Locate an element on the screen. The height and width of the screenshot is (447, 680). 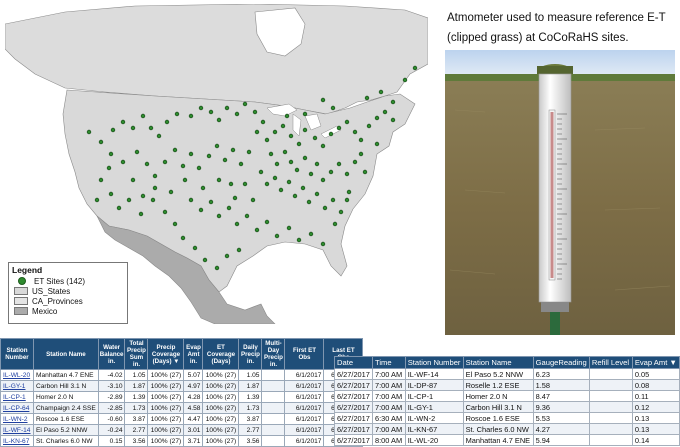
col-obs-station-number: Station Number is located at coordinates (434, 362).